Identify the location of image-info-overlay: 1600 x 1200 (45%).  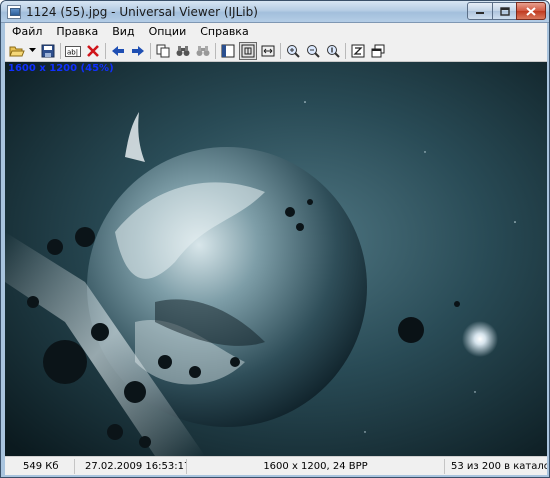
(61, 68).